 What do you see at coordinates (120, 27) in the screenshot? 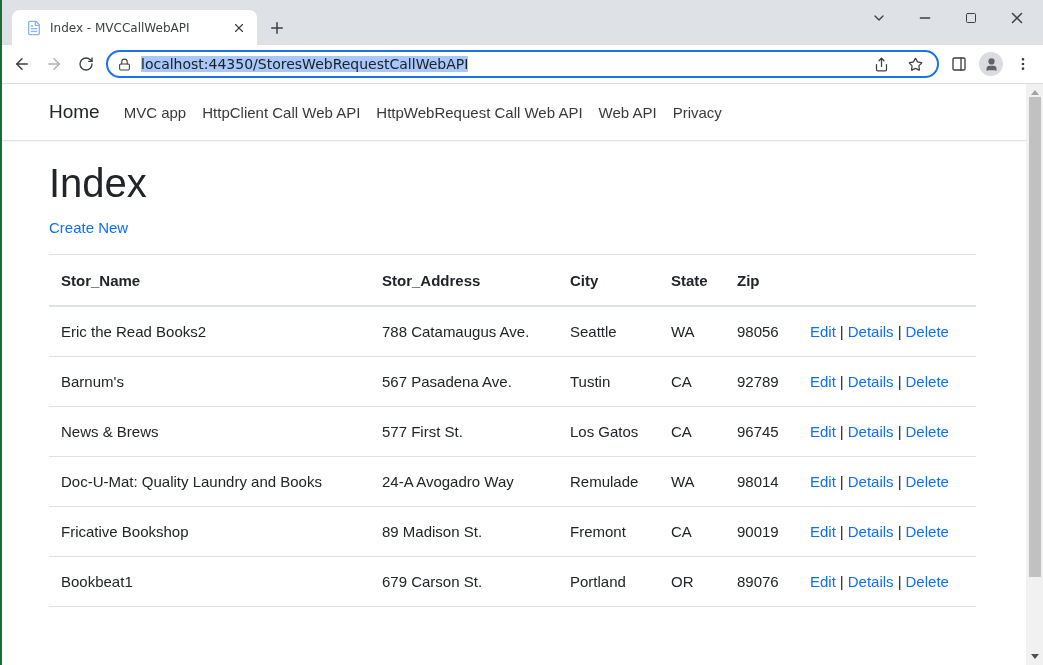
I see `tab-title: Index - MVCCallWebAPI` at bounding box center [120, 27].